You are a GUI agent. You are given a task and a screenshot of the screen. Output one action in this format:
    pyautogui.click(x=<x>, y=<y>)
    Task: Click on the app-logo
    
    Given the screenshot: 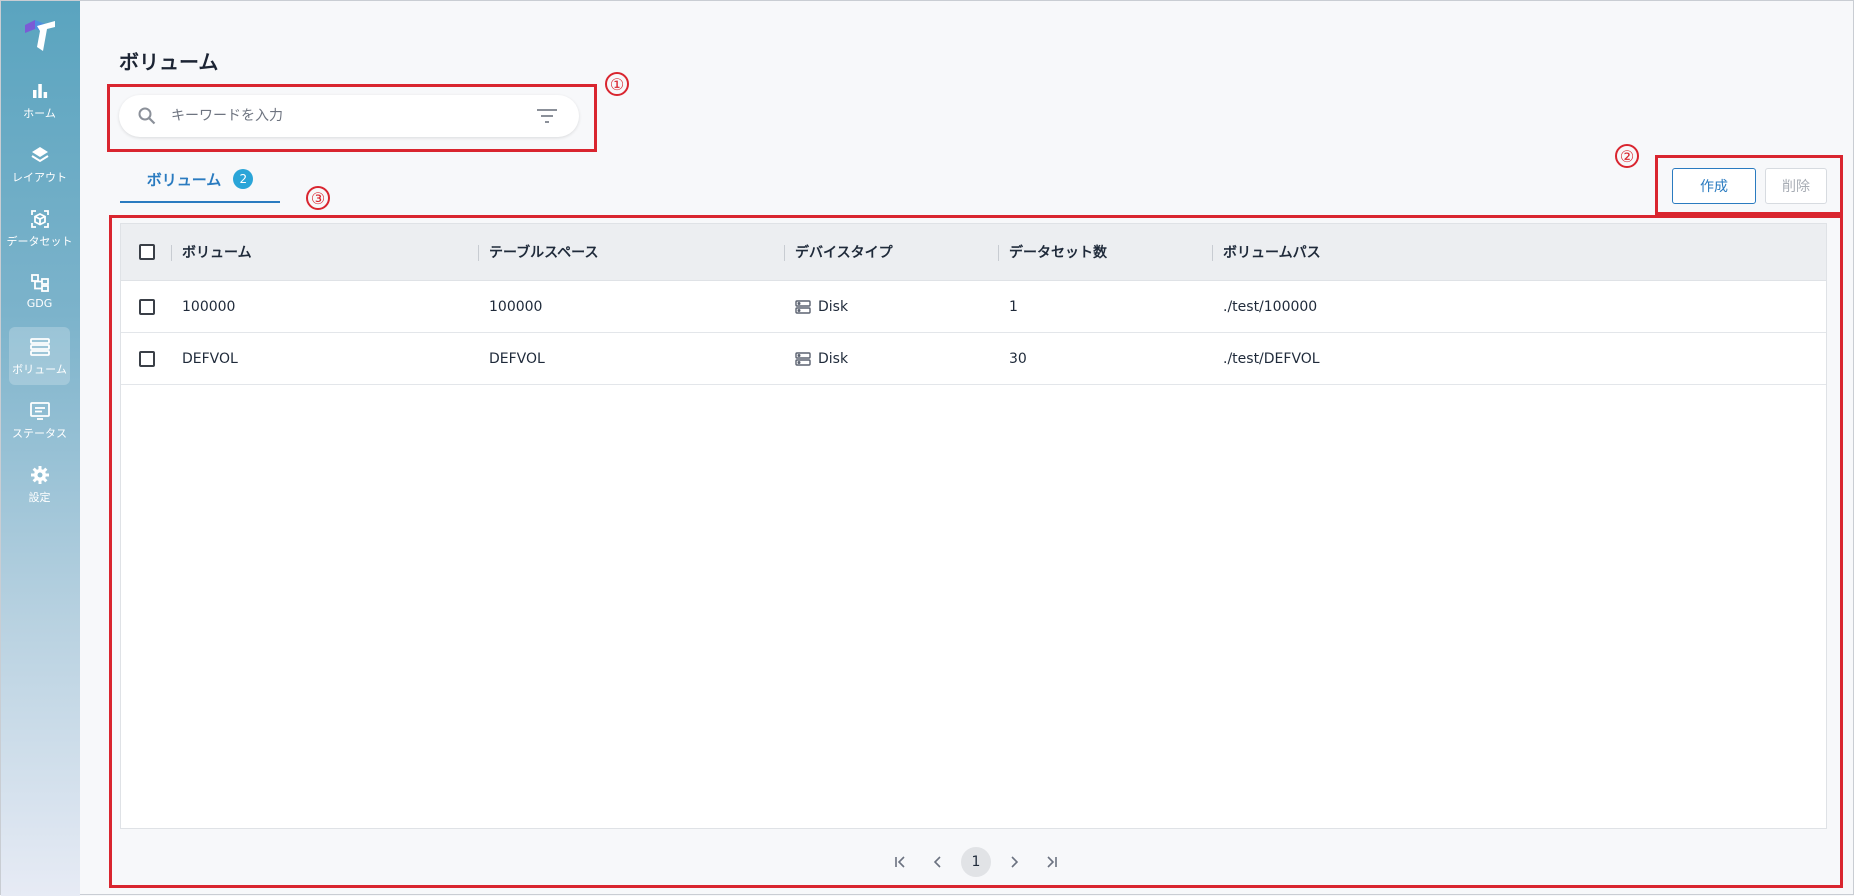 What is the action you would take?
    pyautogui.click(x=40, y=36)
    